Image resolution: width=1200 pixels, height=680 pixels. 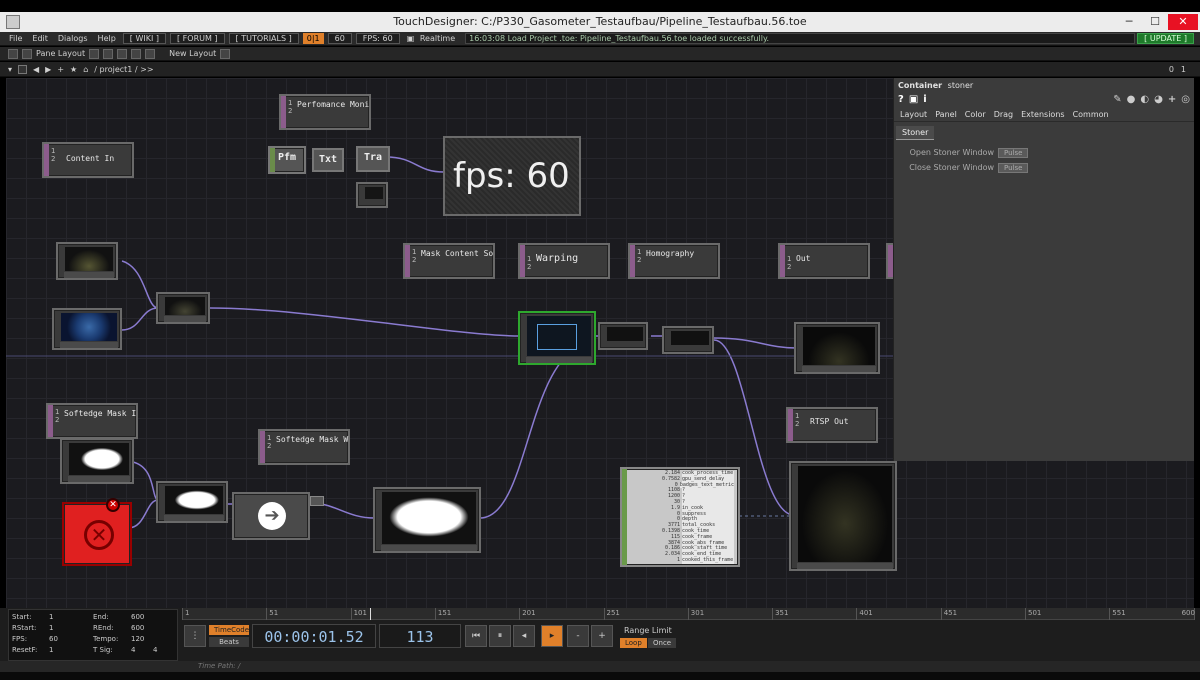 I want to click on realtime-toggle: ▣ Realtime, so click(x=432, y=38).